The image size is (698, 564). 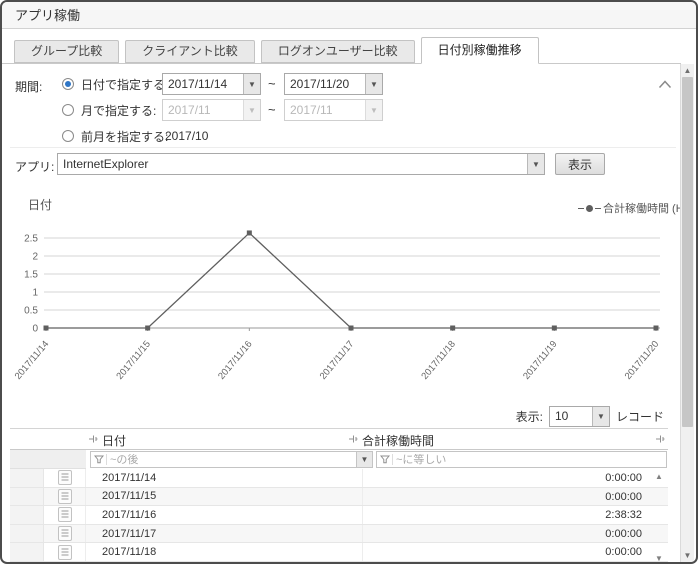 I want to click on tab-client-compare: クライアント比較, so click(x=190, y=51).